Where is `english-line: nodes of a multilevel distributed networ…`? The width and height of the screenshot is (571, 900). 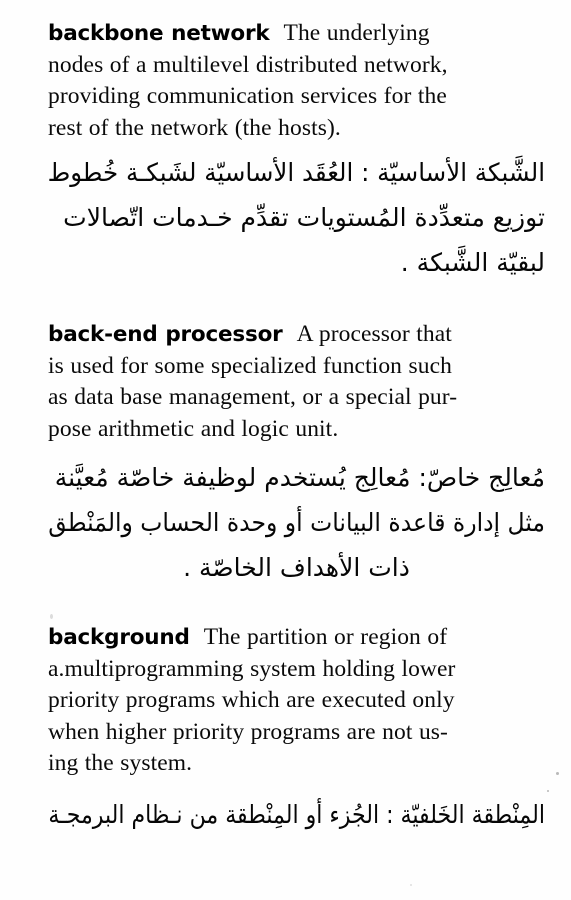 english-line: nodes of a multilevel distributed networ… is located at coordinates (296, 66).